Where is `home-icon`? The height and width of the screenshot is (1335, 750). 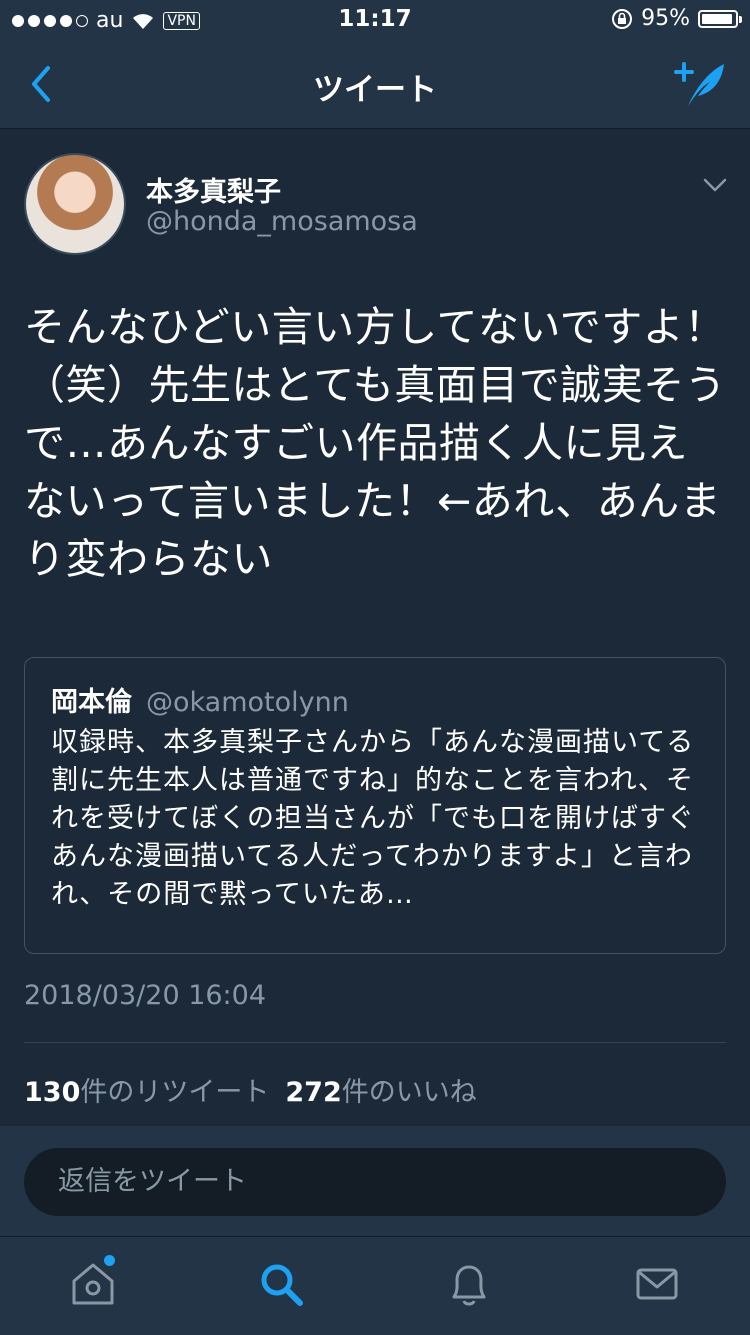
home-icon is located at coordinates (93, 1284).